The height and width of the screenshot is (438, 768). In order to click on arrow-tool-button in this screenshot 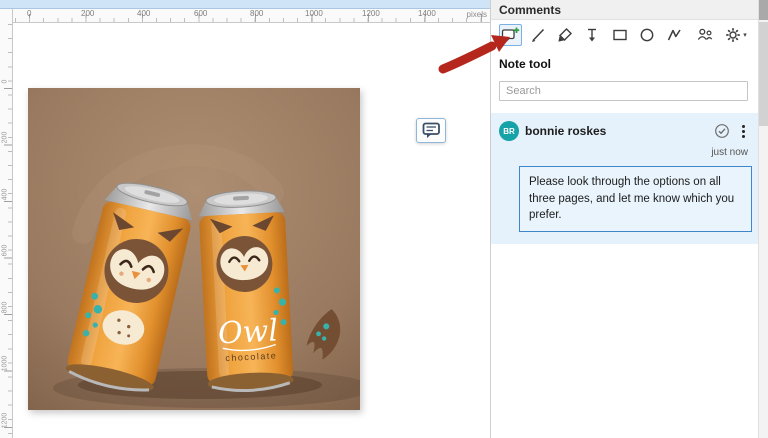, I will do `click(592, 35)`.